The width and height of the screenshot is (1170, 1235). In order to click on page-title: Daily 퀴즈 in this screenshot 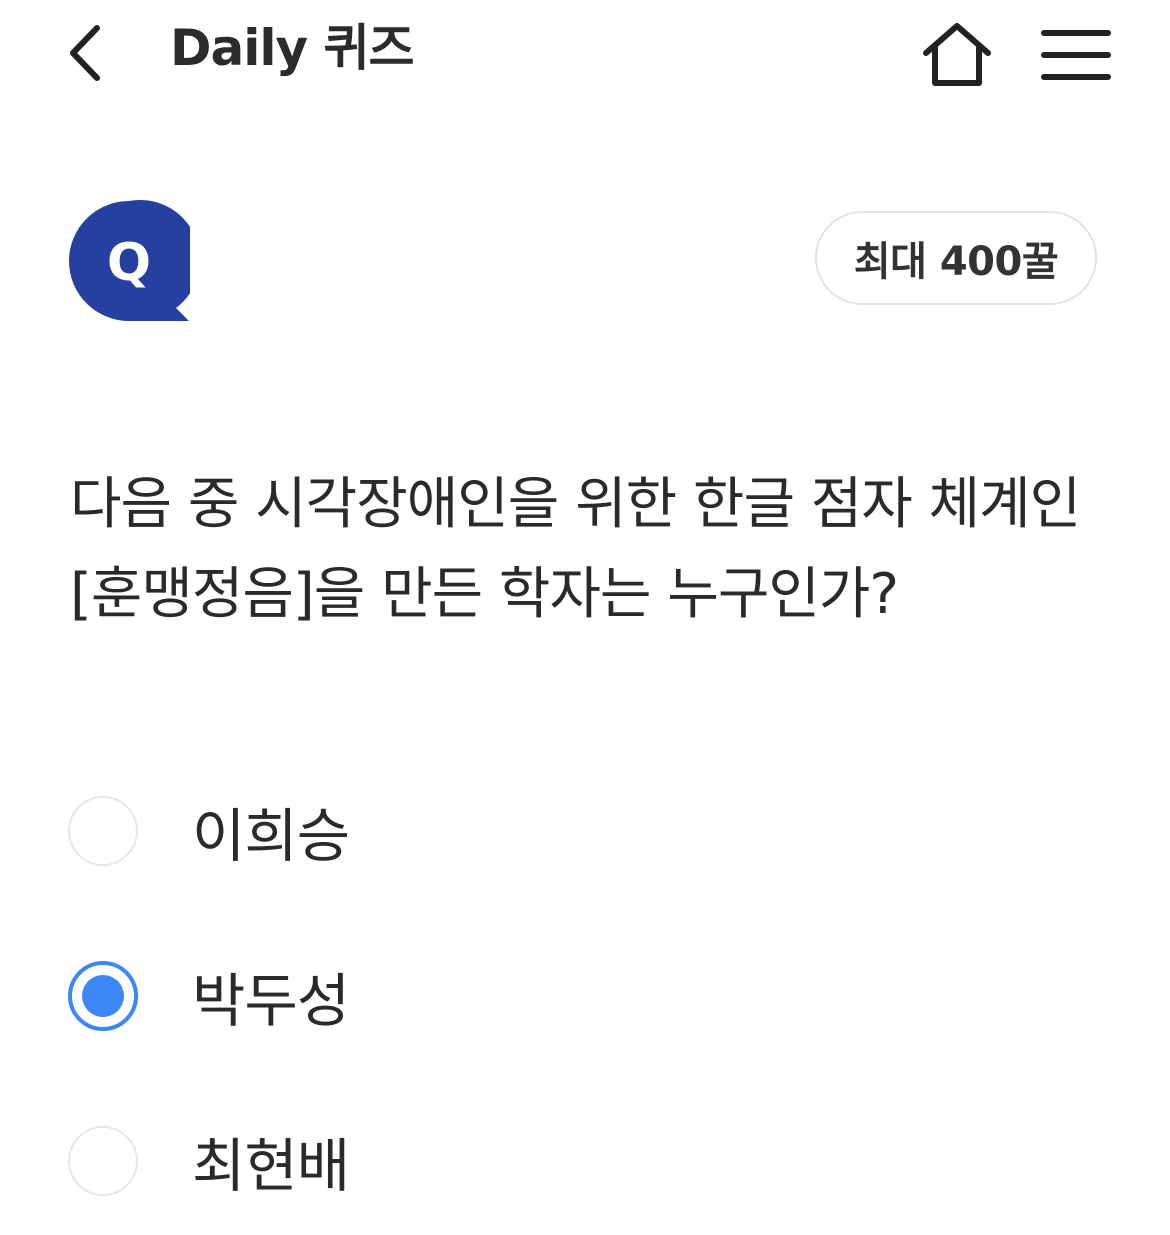, I will do `click(292, 48)`.